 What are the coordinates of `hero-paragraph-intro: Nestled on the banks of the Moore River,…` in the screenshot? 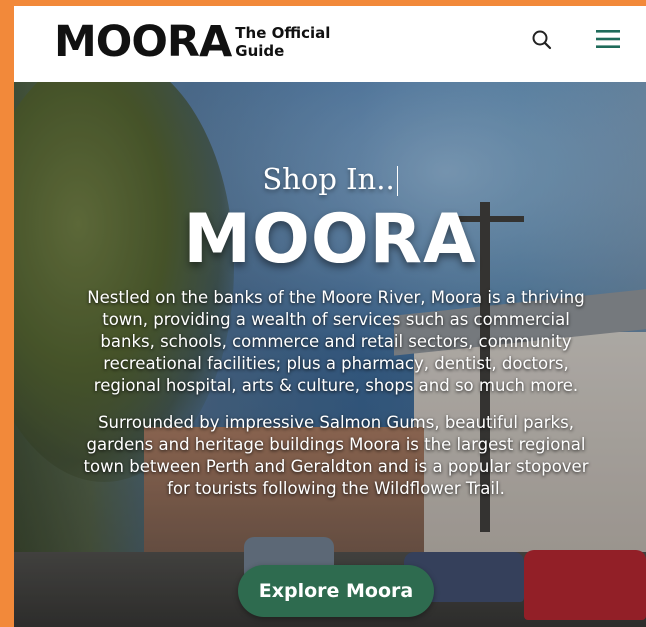 It's located at (336, 341).